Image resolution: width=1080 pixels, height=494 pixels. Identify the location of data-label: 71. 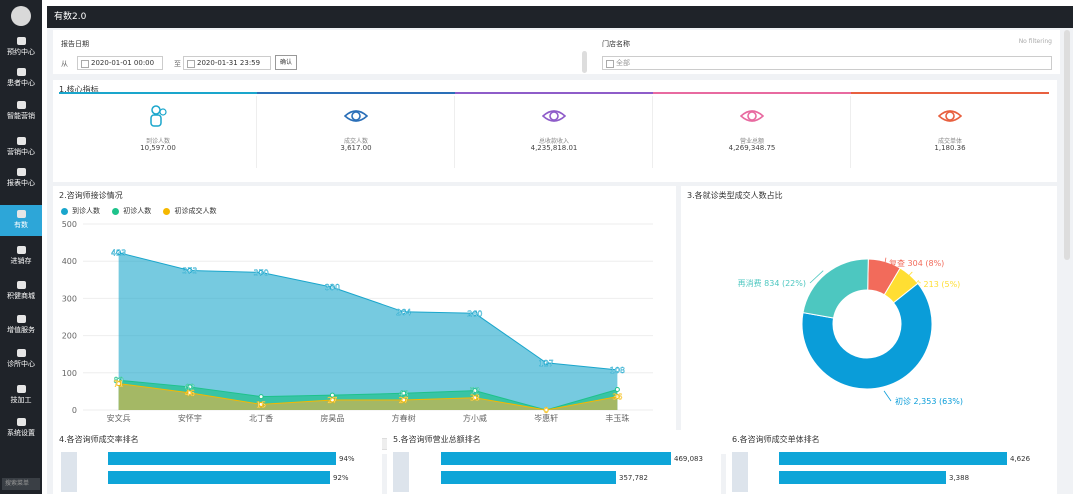
(119, 384).